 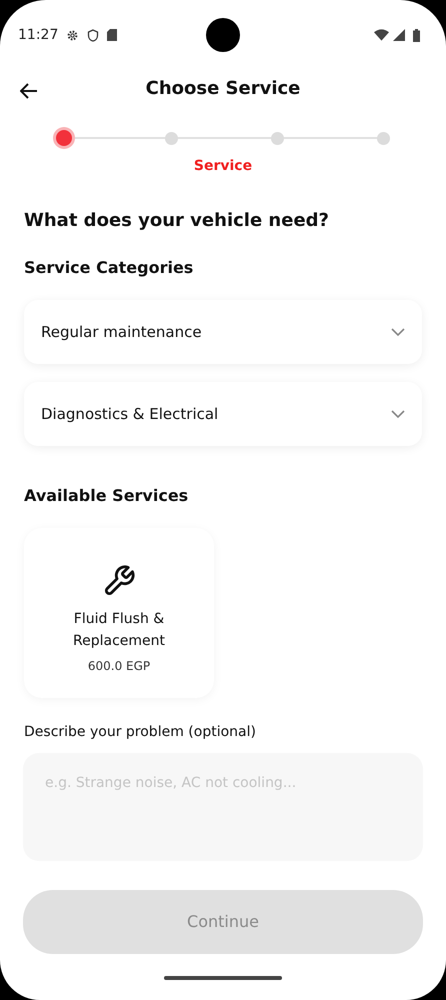 I want to click on settings-icon, so click(x=73, y=35).